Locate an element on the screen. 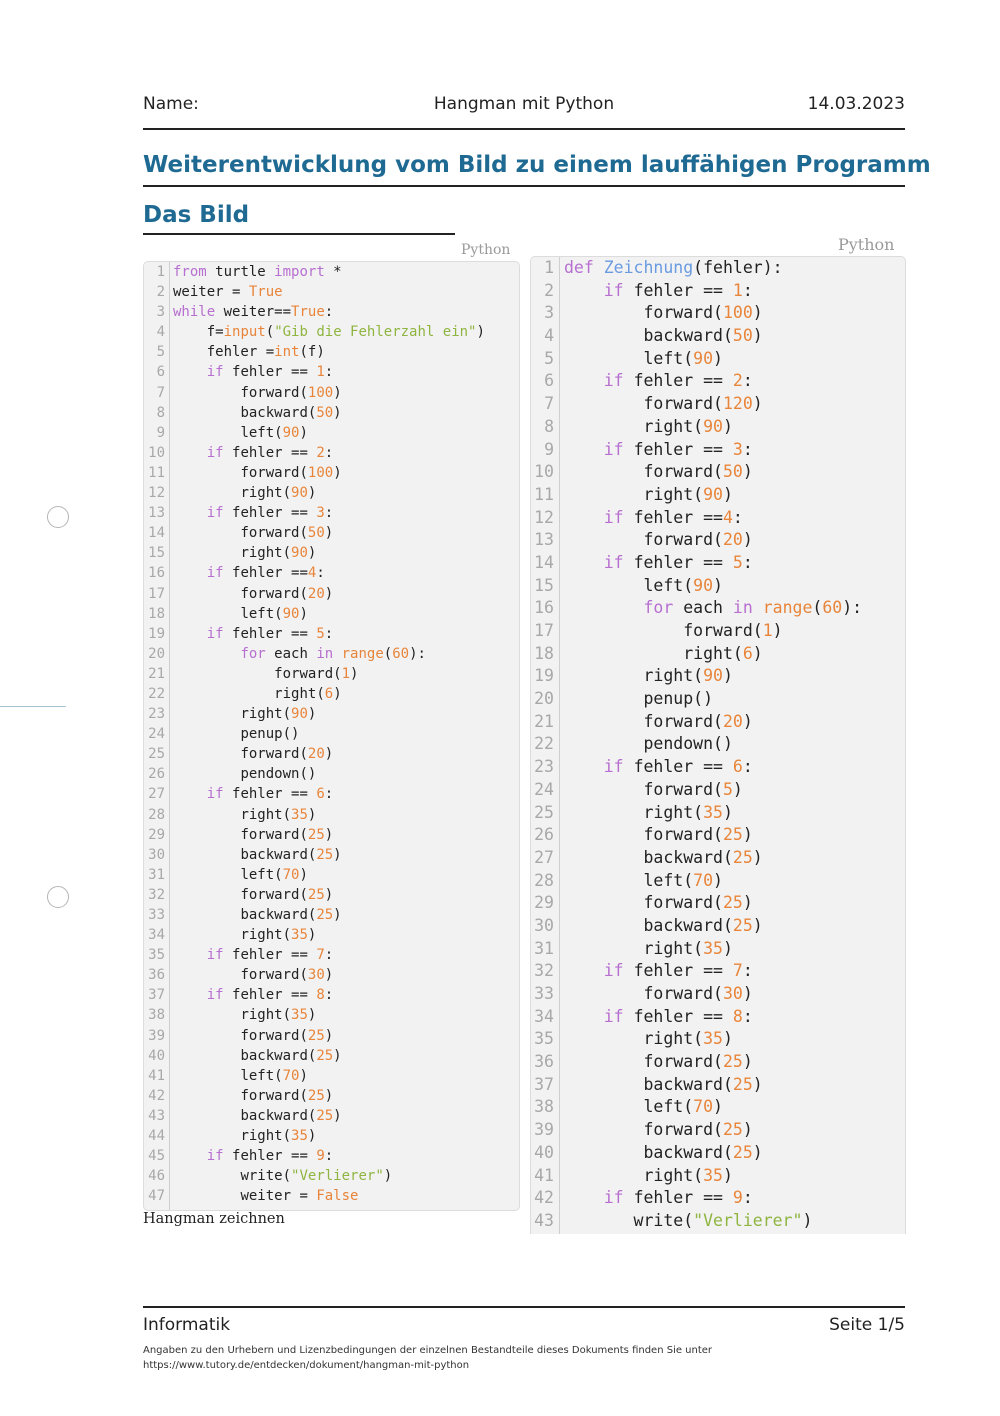  code-line: 41 left(70) is located at coordinates (331, 1076).